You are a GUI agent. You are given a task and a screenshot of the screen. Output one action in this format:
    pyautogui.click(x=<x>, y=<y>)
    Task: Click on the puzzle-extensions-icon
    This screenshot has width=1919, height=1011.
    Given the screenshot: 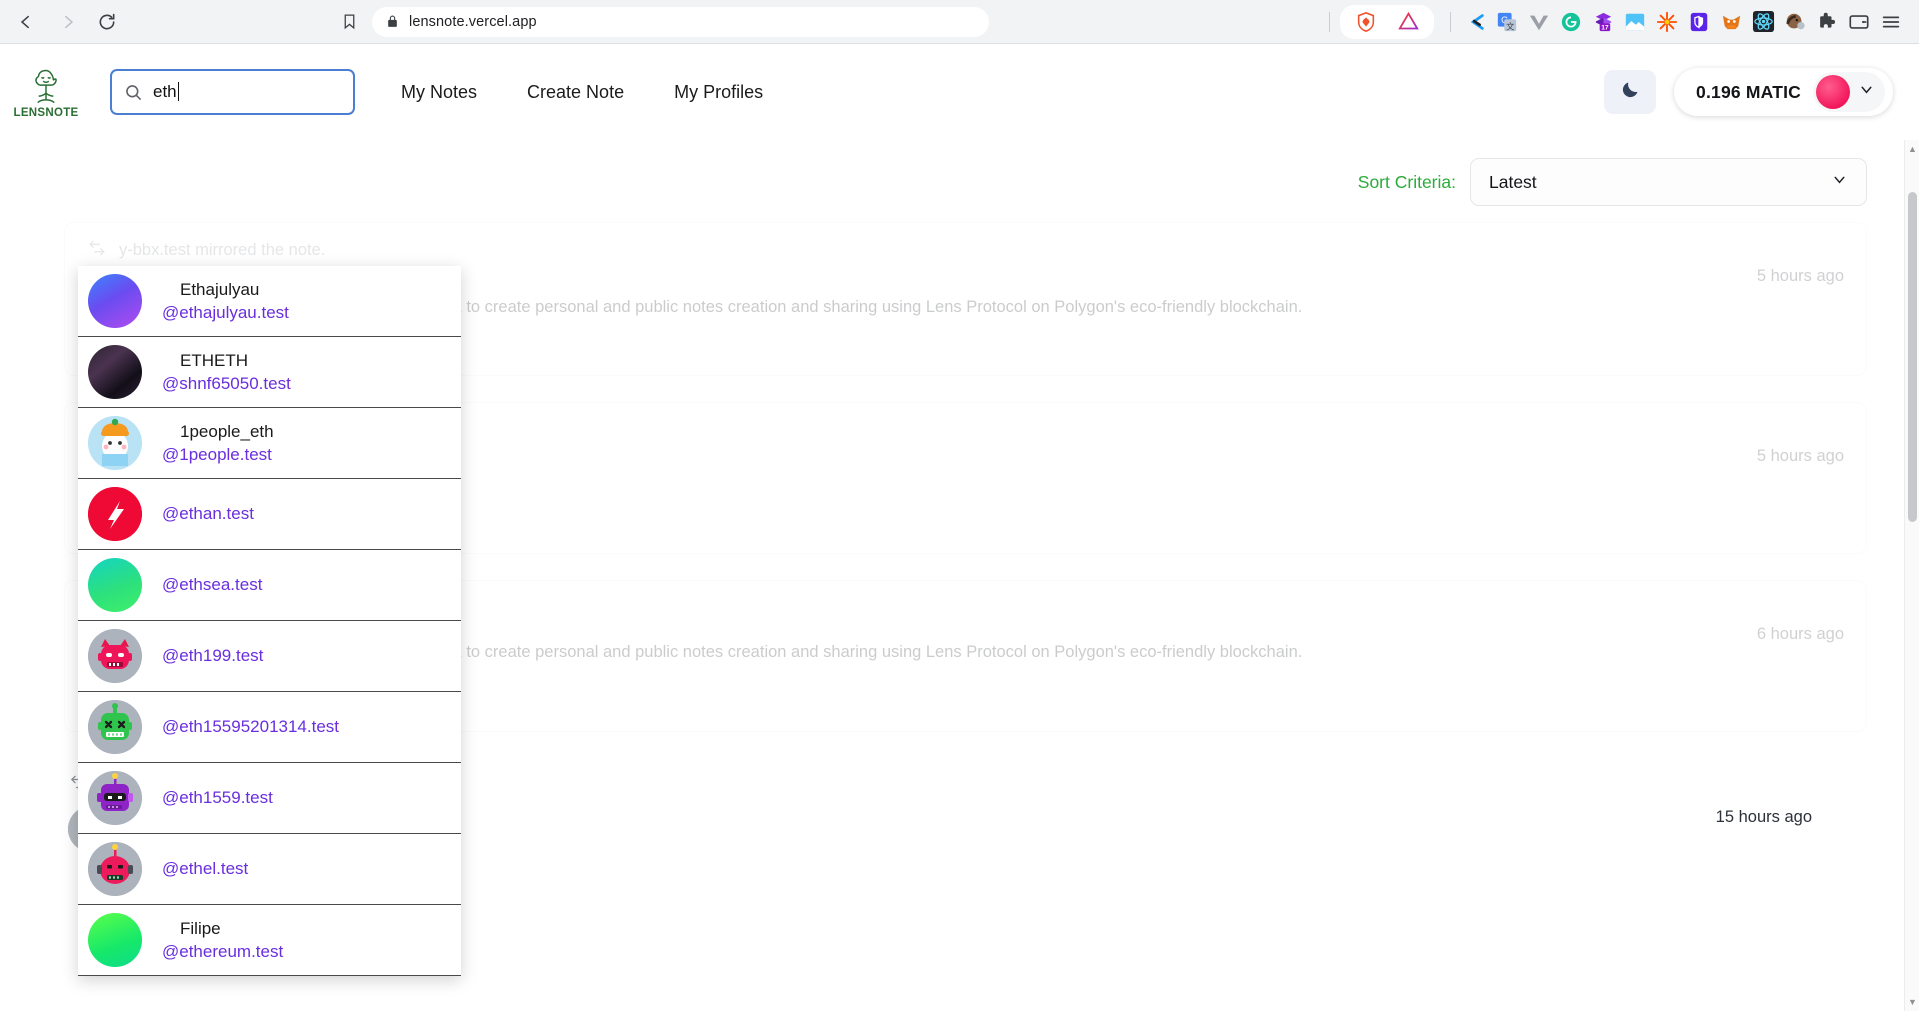 What is the action you would take?
    pyautogui.click(x=1827, y=22)
    